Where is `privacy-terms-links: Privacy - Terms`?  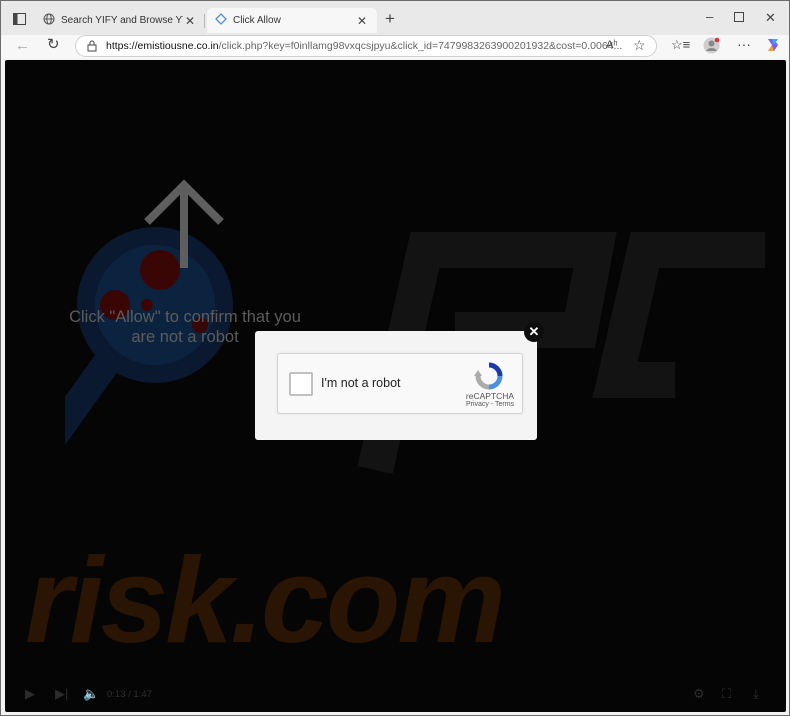
privacy-terms-links: Privacy - Terms is located at coordinates (490, 404).